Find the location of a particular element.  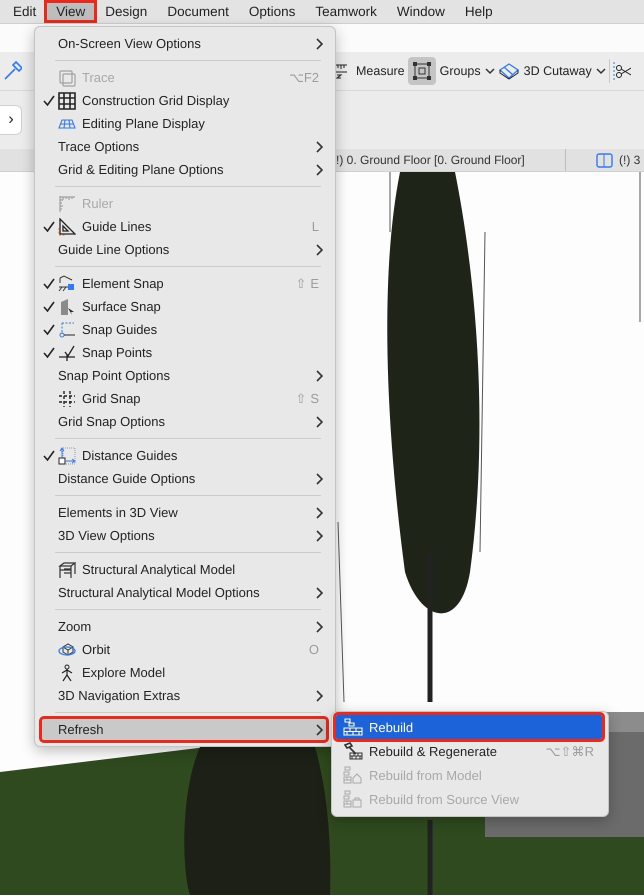

menu-title: Teamwork is located at coordinates (346, 11).